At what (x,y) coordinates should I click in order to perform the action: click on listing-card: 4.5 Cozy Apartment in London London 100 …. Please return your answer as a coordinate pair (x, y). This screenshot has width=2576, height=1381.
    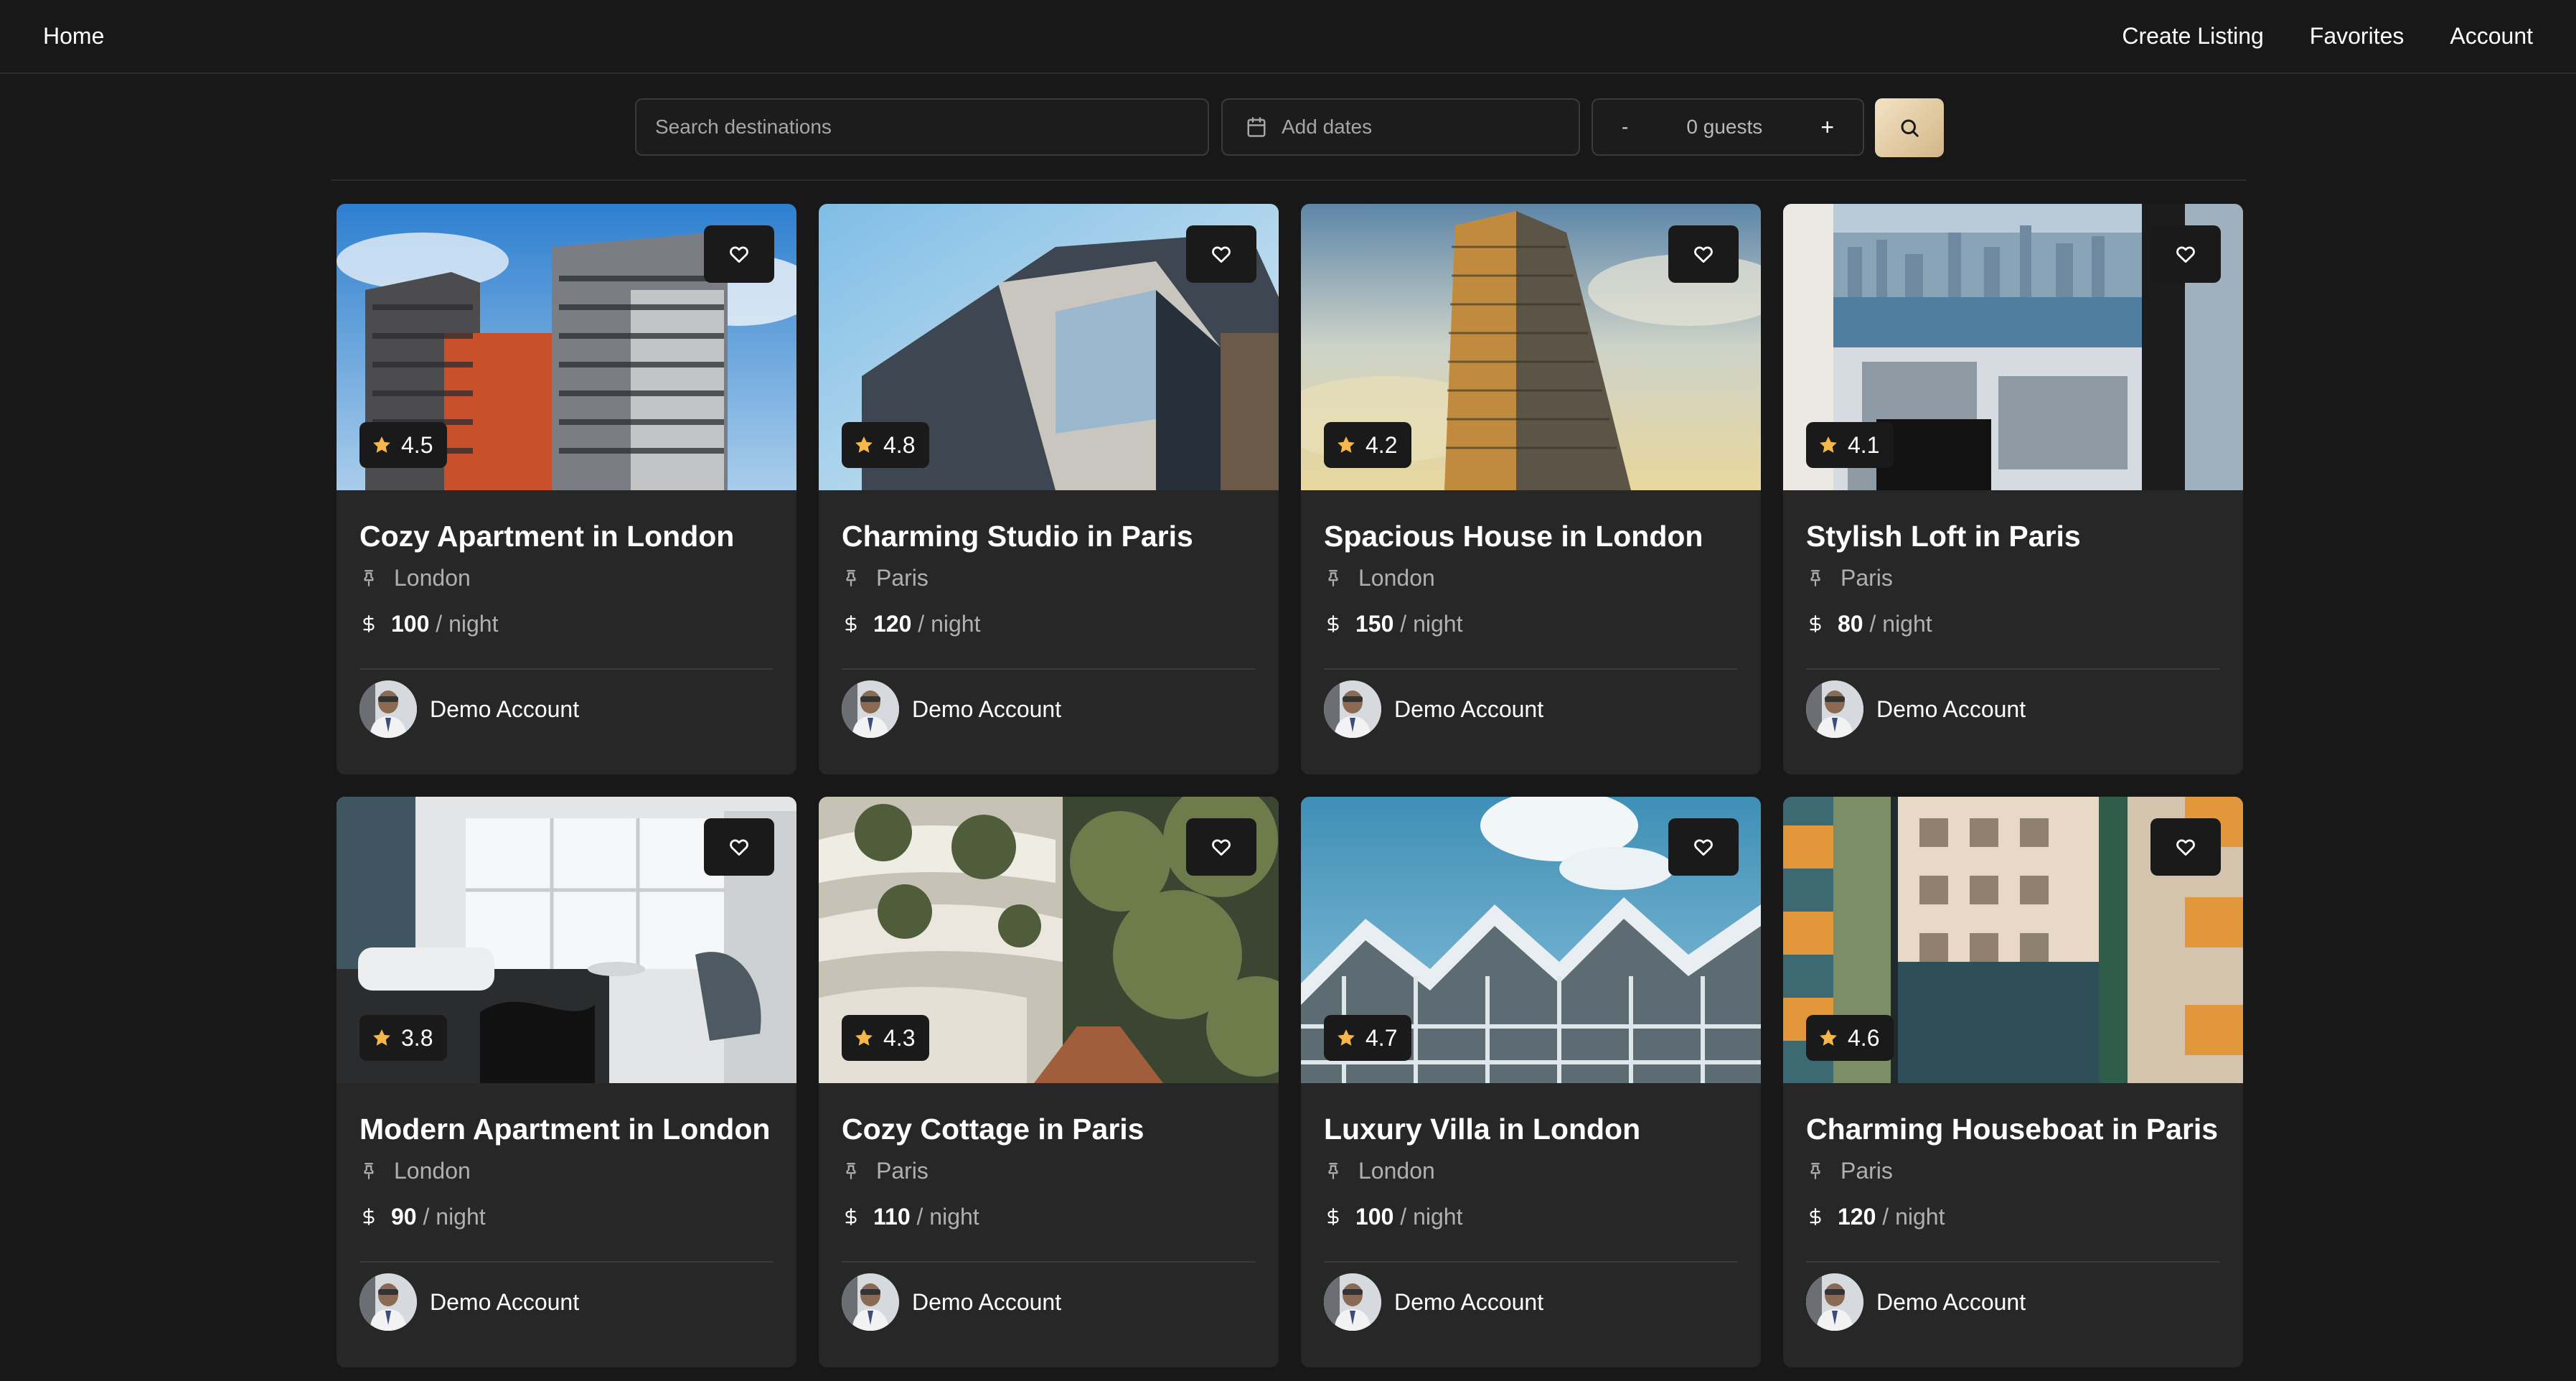
    Looking at the image, I should click on (566, 489).